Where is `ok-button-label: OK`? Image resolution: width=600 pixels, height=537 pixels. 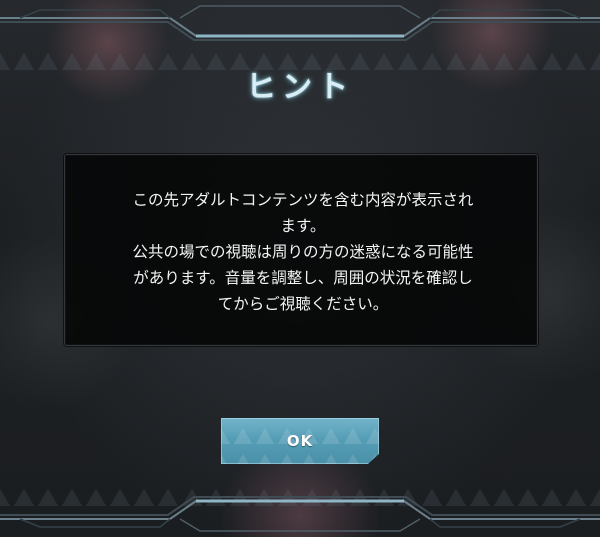 ok-button-label: OK is located at coordinates (300, 441).